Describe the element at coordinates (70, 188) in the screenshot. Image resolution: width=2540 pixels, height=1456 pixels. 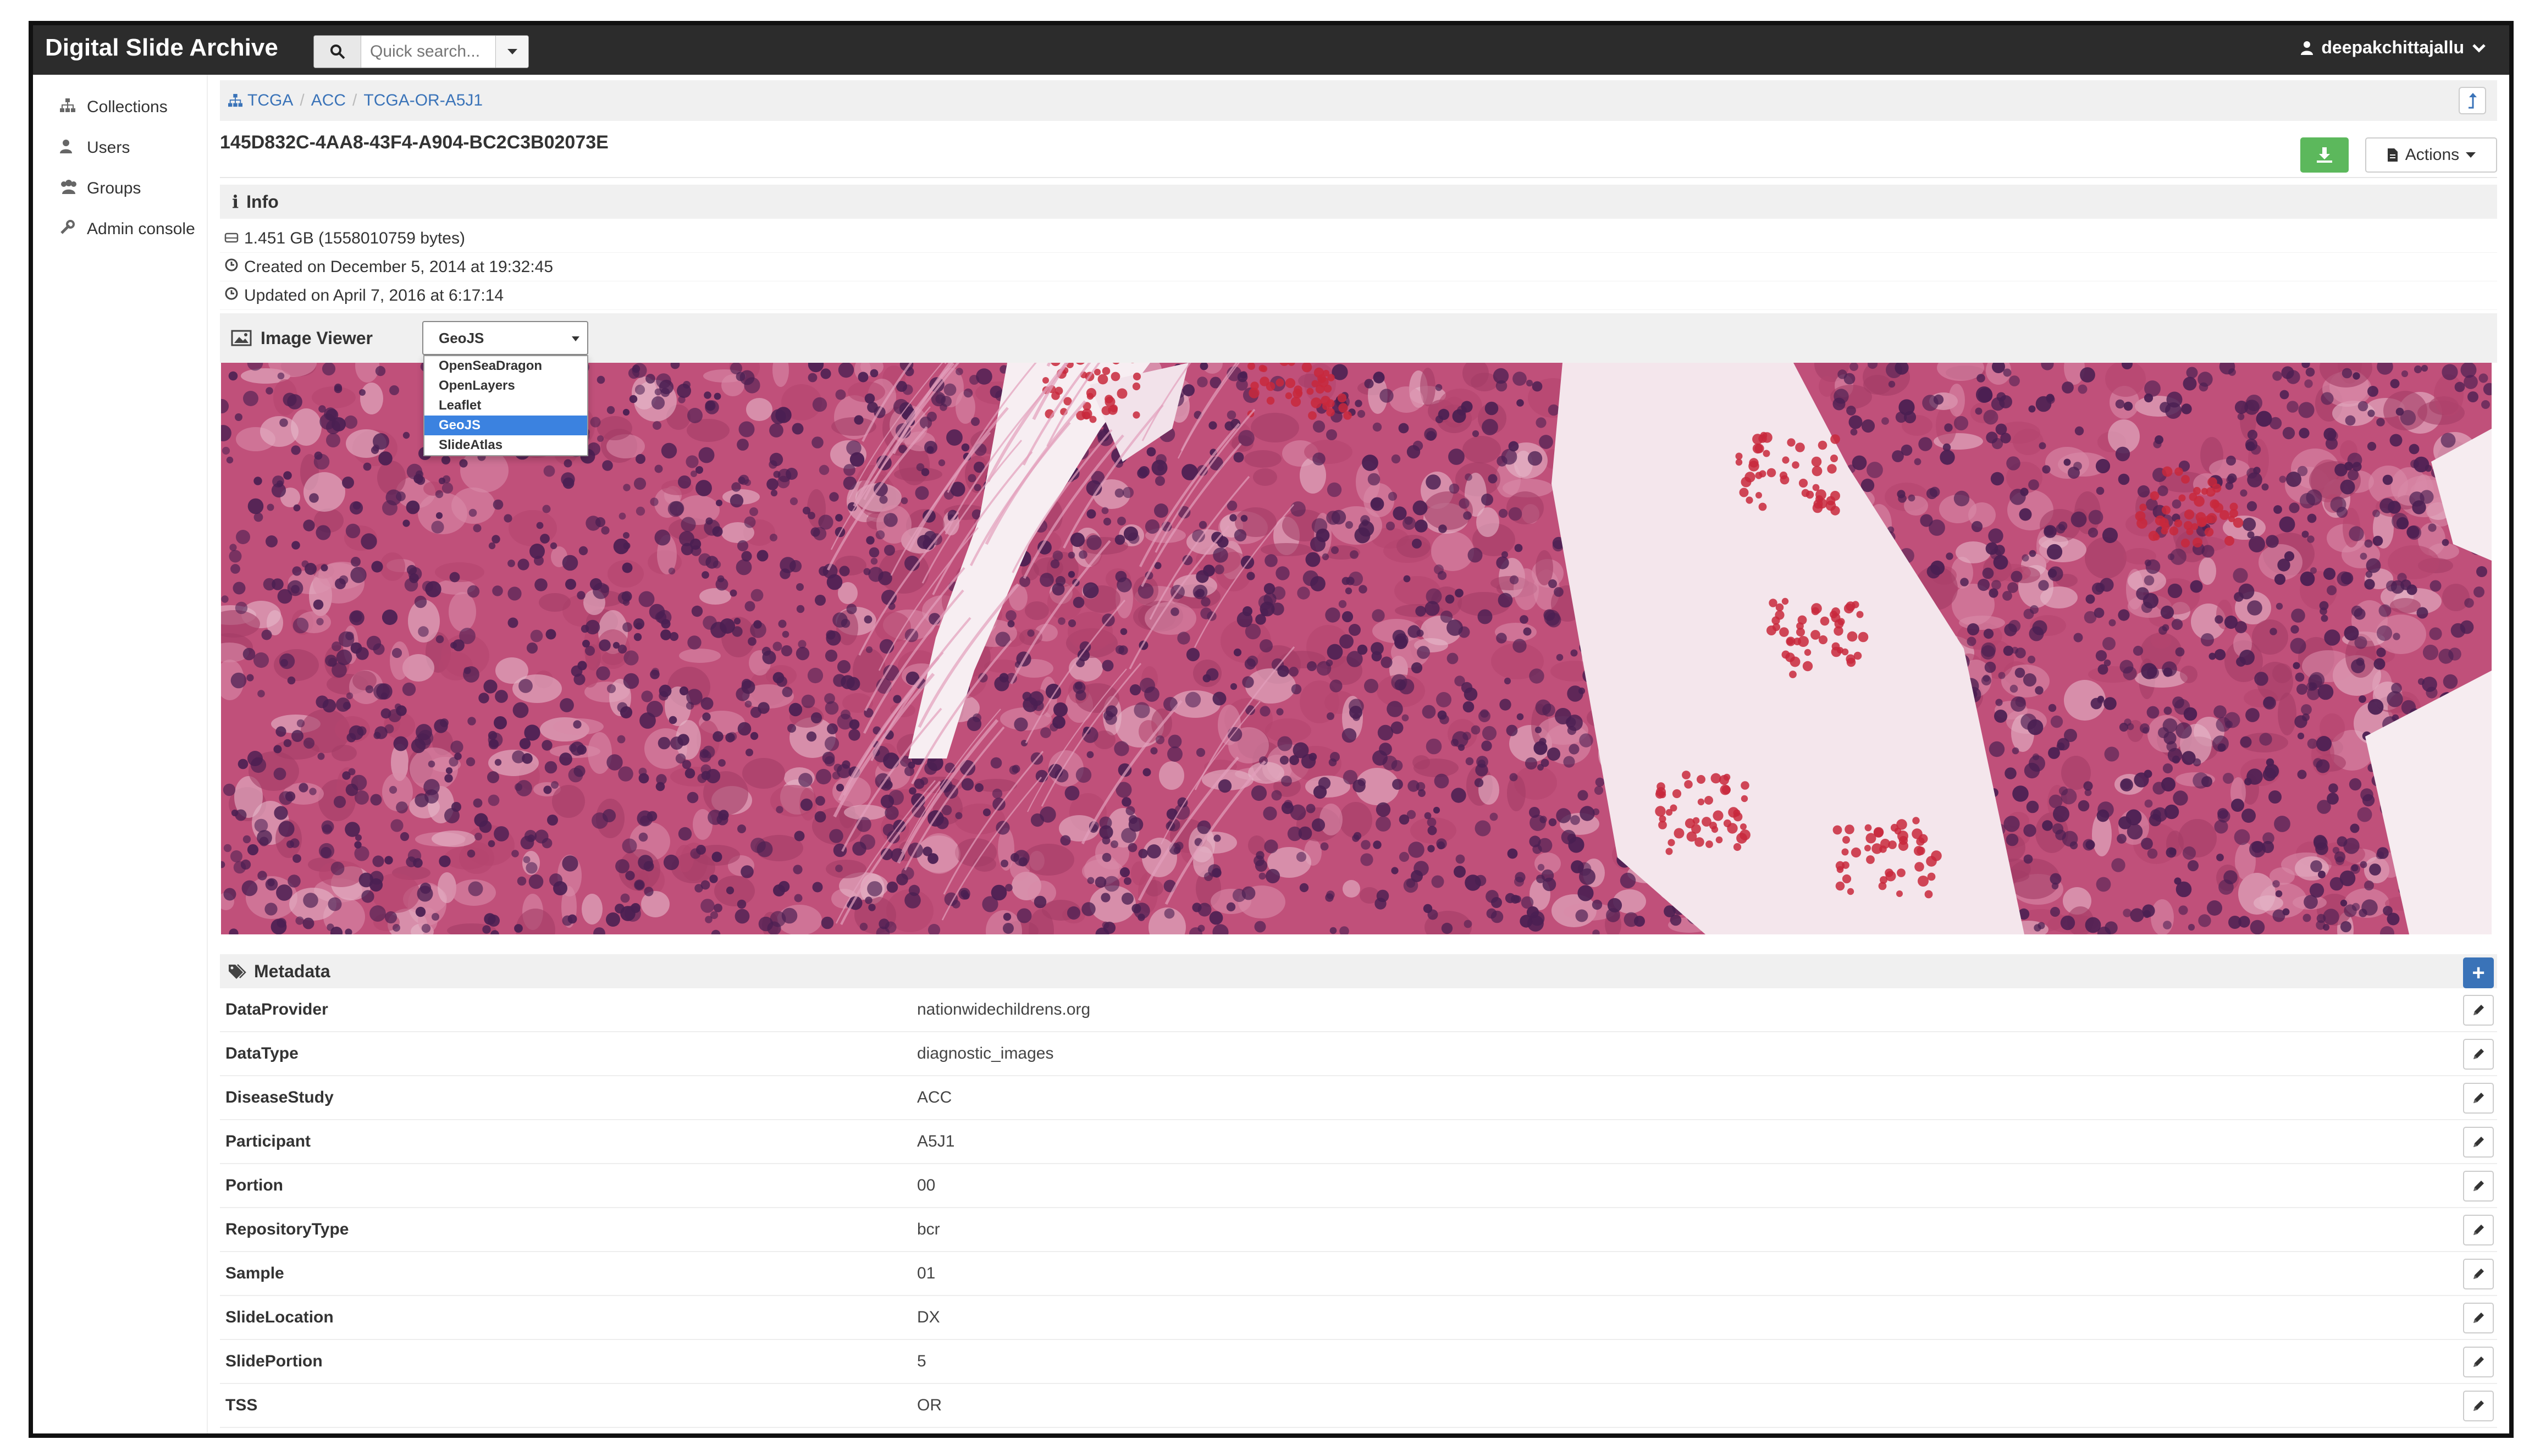
I see `users-icon` at that location.